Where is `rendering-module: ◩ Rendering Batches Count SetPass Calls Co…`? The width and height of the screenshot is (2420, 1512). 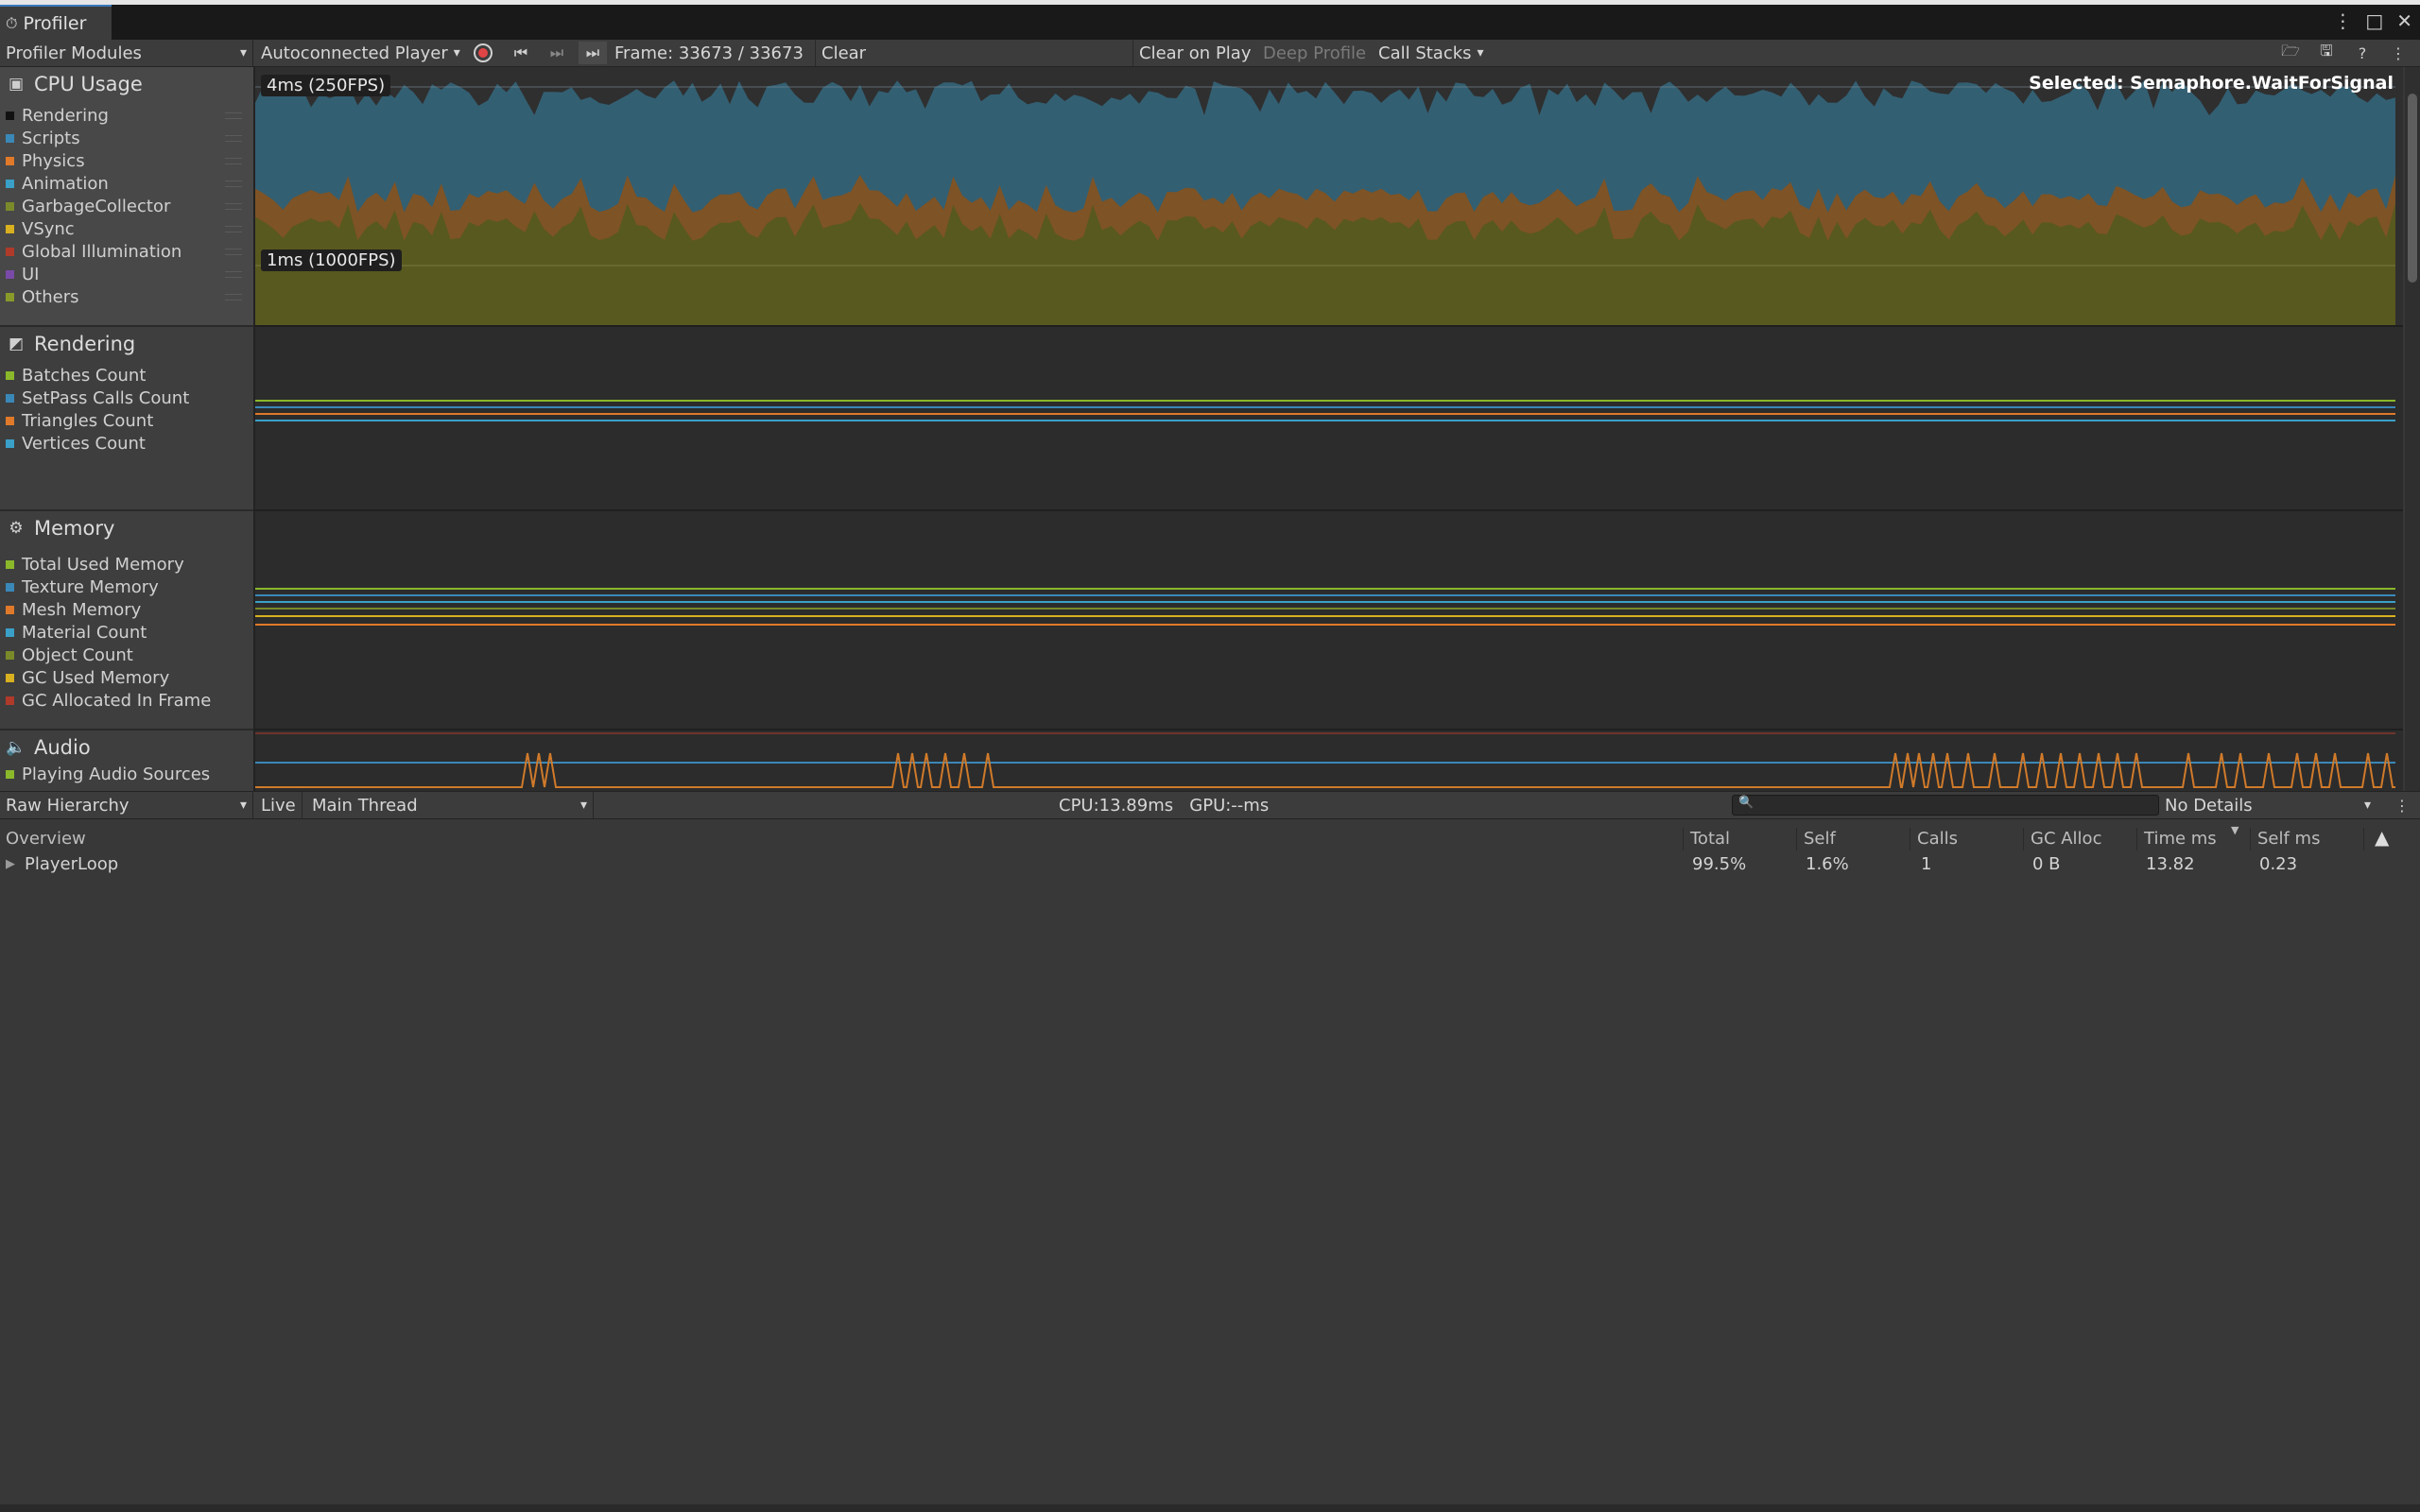
rendering-module: ◩ Rendering Batches Count SetPass Calls Co… is located at coordinates (126, 419).